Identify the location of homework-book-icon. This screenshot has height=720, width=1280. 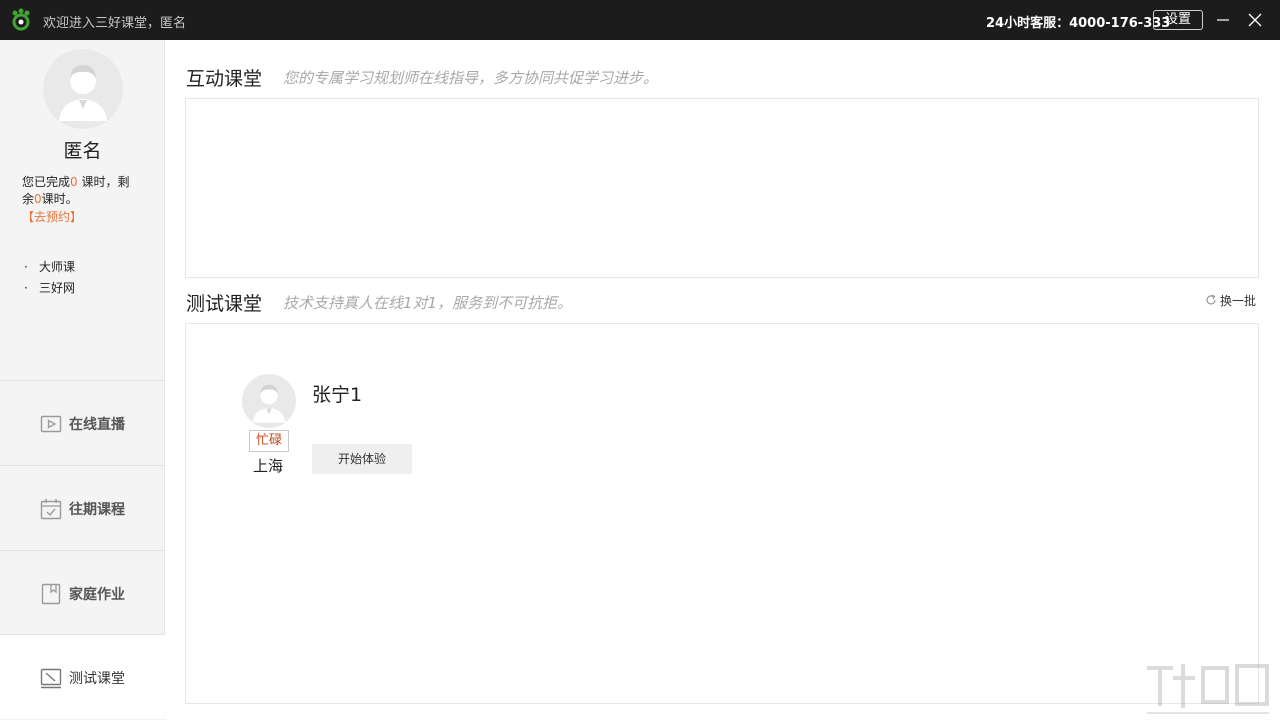
(51, 594).